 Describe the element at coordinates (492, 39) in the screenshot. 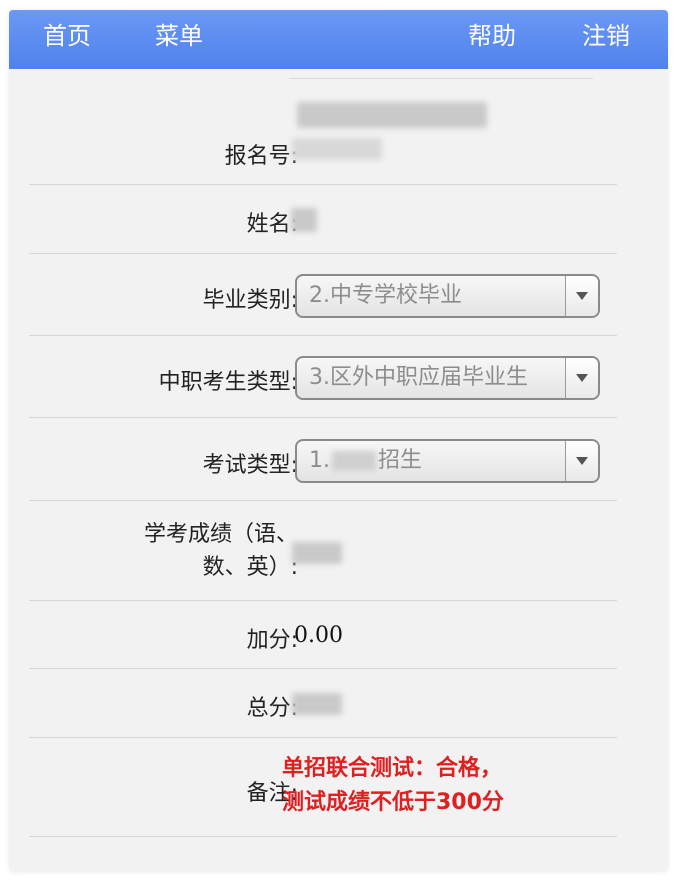

I see `nav-help-link: 帮助` at that location.